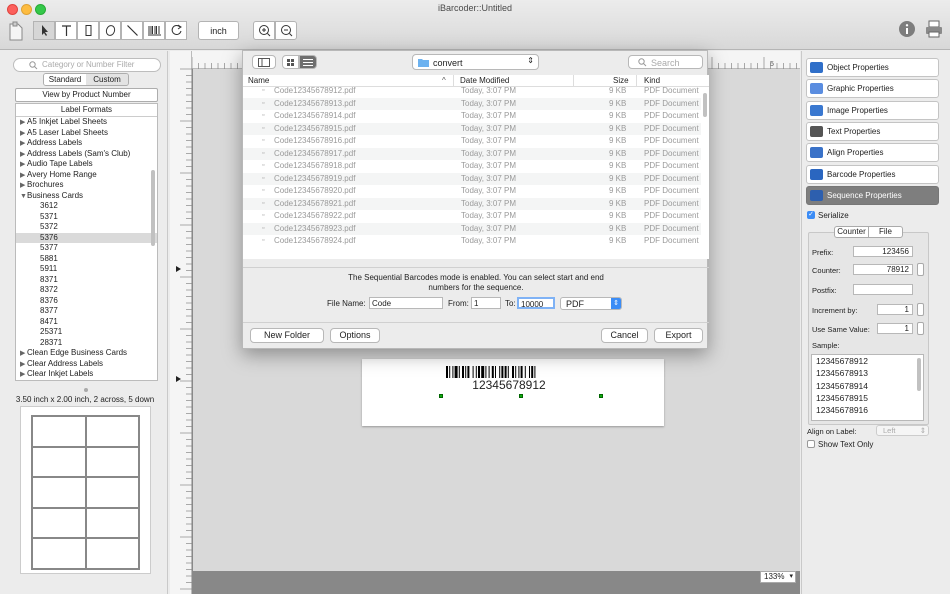  What do you see at coordinates (920, 328) in the screenshot?
I see `same-value-stepper` at bounding box center [920, 328].